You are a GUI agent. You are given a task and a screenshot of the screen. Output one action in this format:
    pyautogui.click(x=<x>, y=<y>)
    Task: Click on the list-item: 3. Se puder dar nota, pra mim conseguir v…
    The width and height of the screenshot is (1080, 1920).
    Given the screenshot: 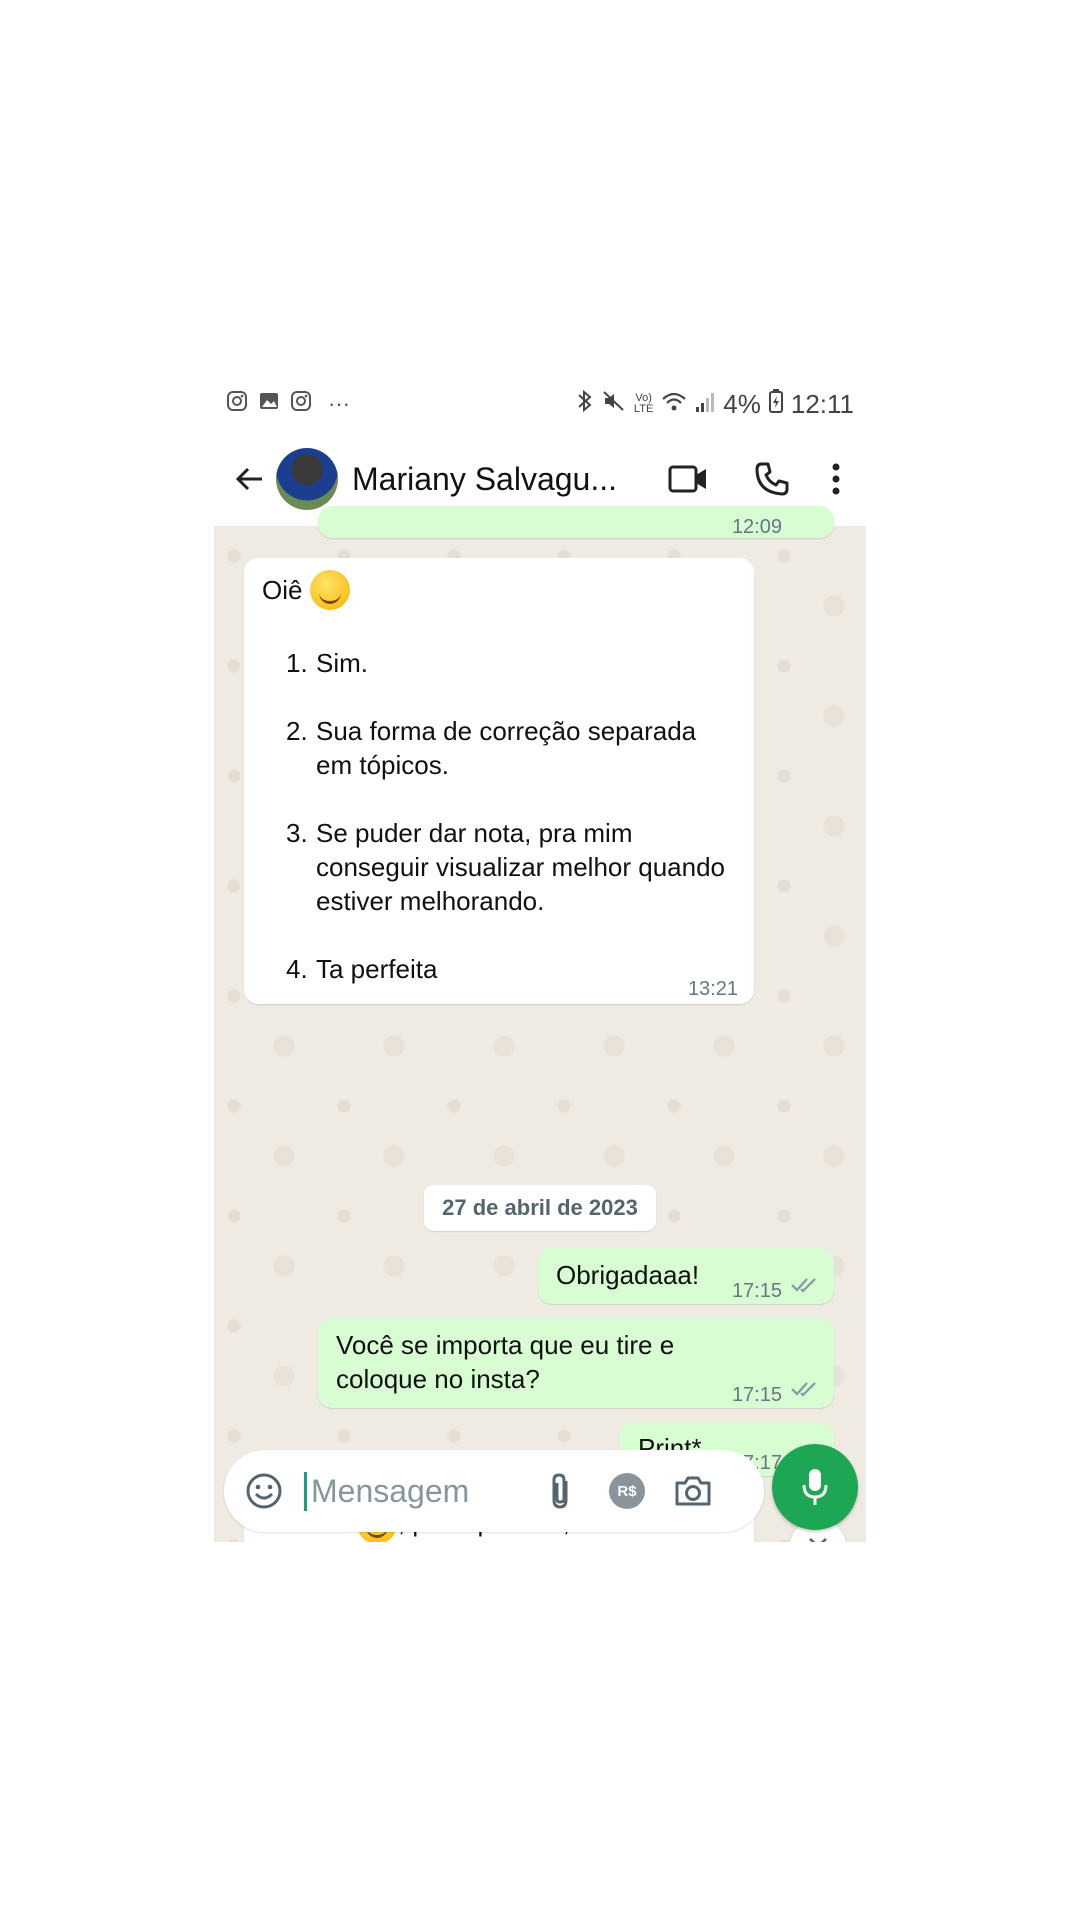 What is the action you would take?
    pyautogui.click(x=506, y=867)
    